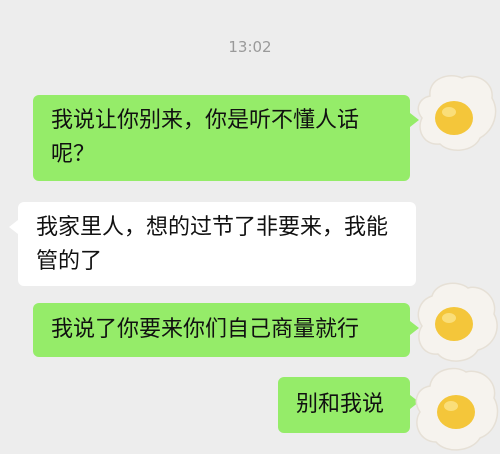 The image size is (500, 454). I want to click on outgoing-message-bubble: 我说了你要来你们自己商量就行, so click(226, 330).